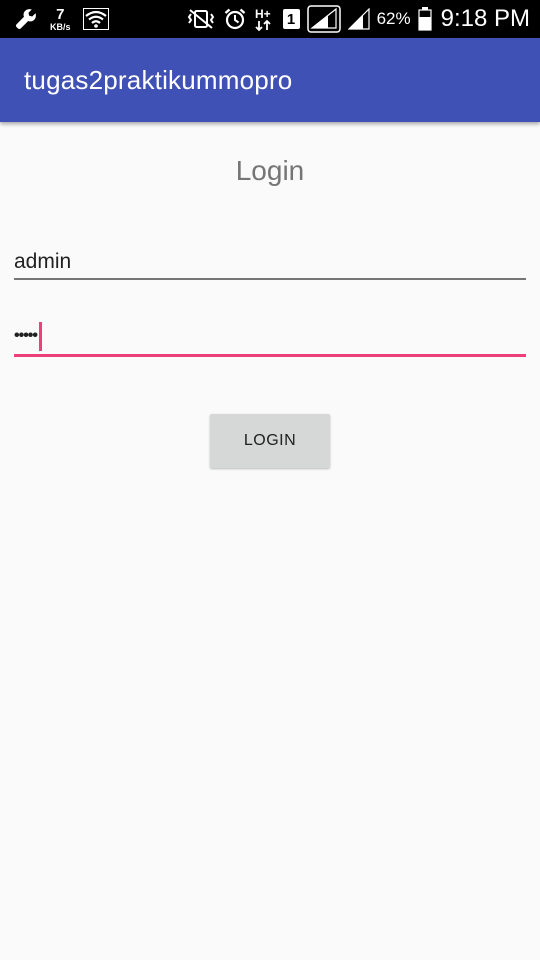 This screenshot has height=960, width=540. I want to click on network-type-label: H+, so click(263, 14).